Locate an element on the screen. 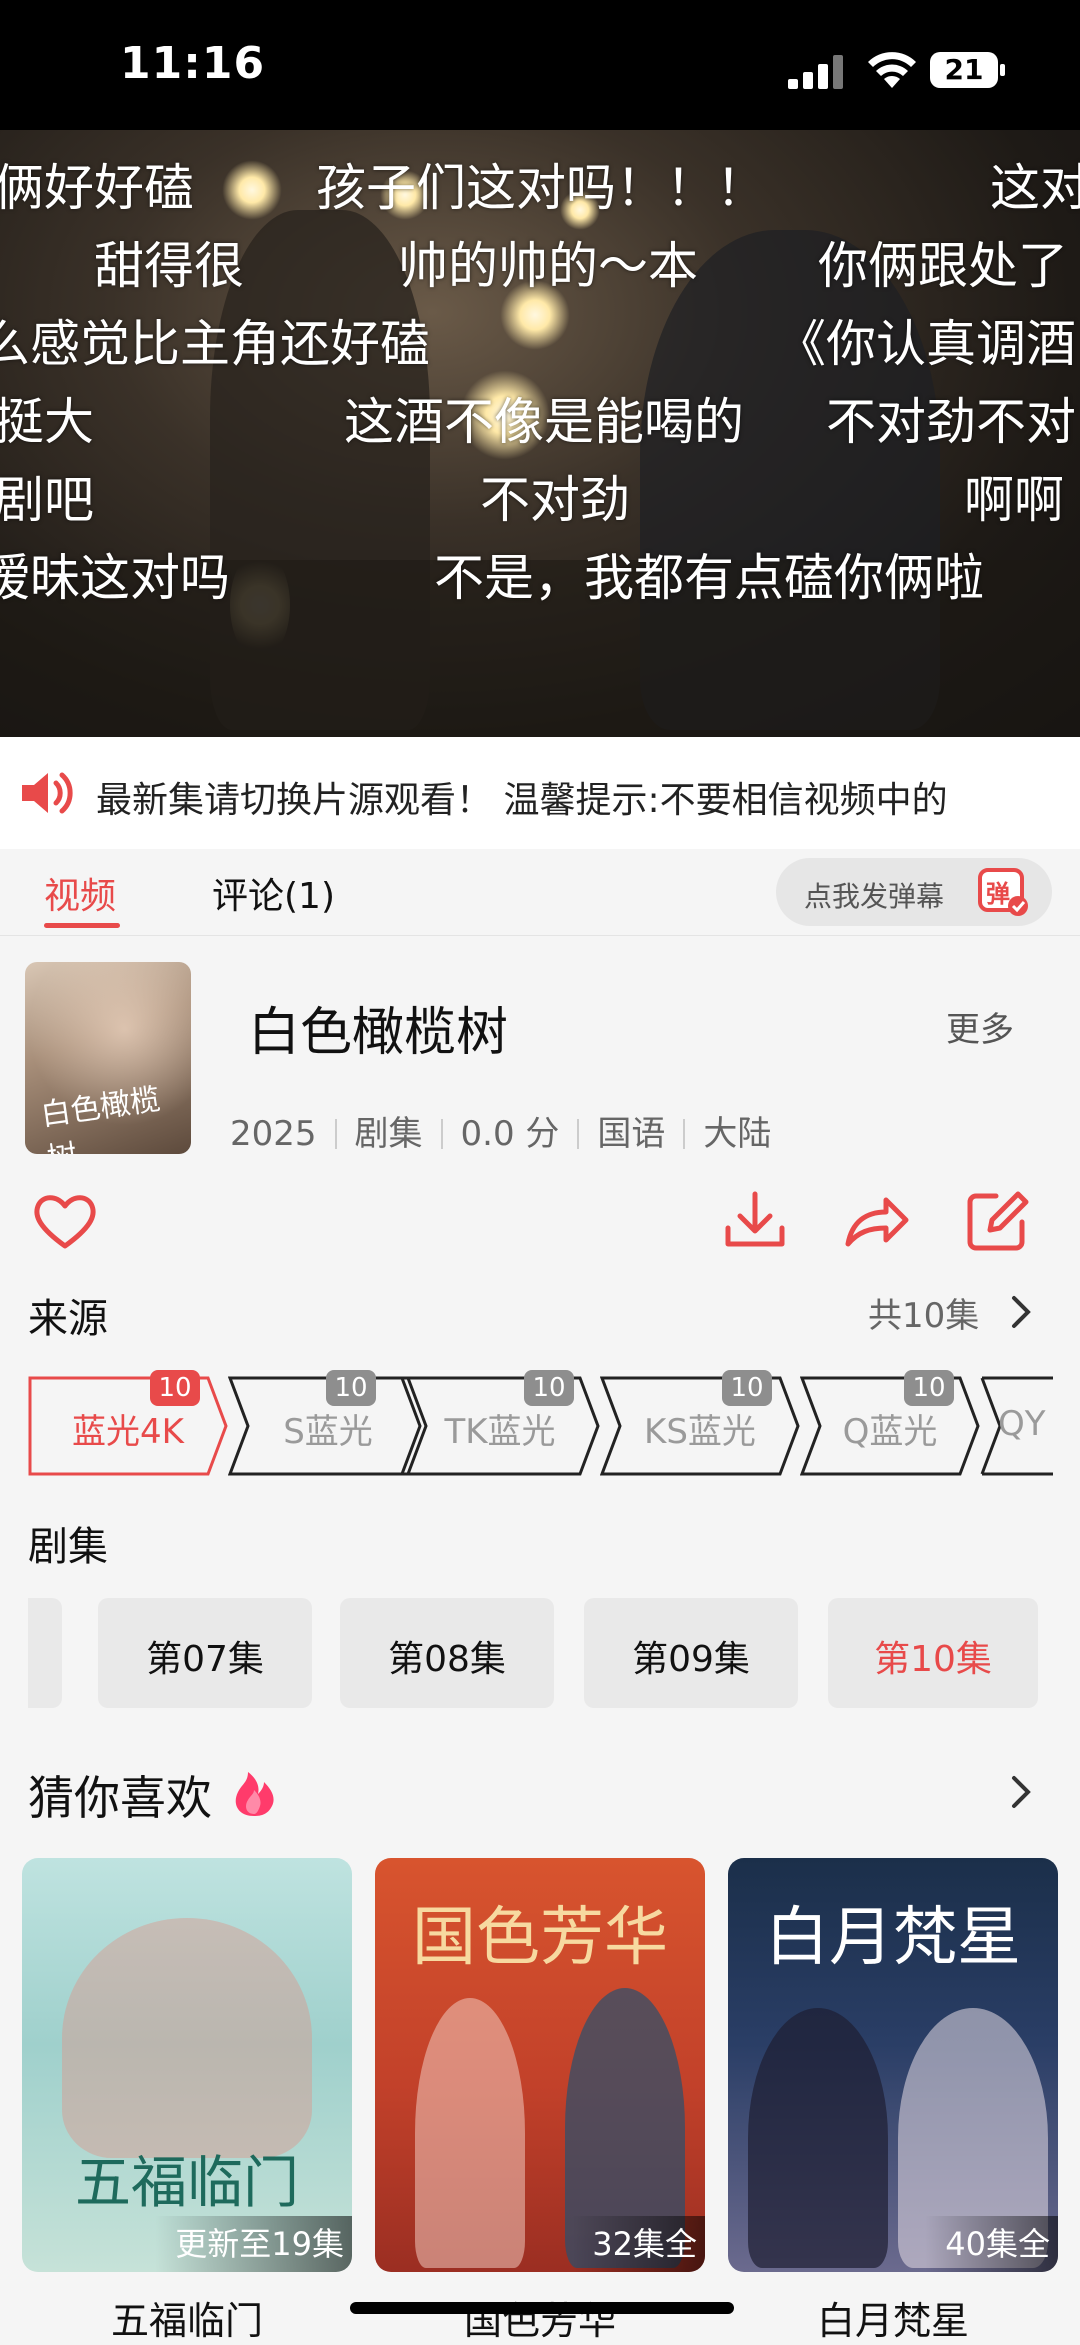 This screenshot has height=2345, width=1080. source-heading: 来源 is located at coordinates (68, 1319).